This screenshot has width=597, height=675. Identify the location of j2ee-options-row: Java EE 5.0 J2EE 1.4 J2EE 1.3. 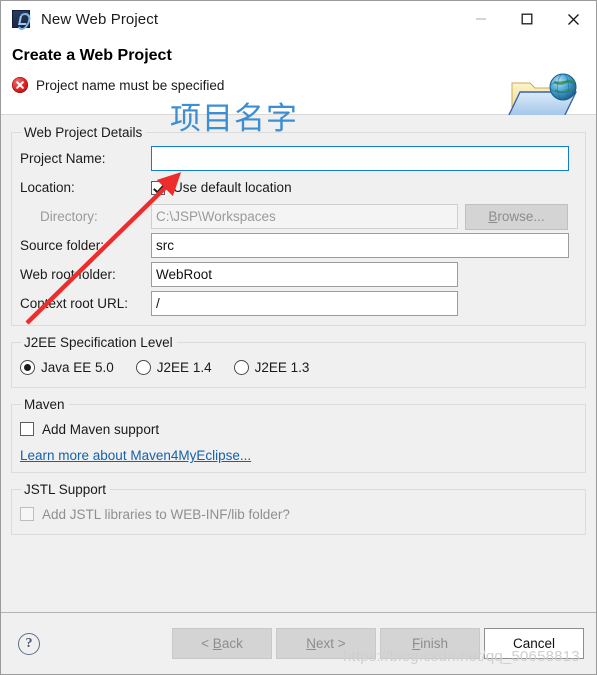
(298, 367).